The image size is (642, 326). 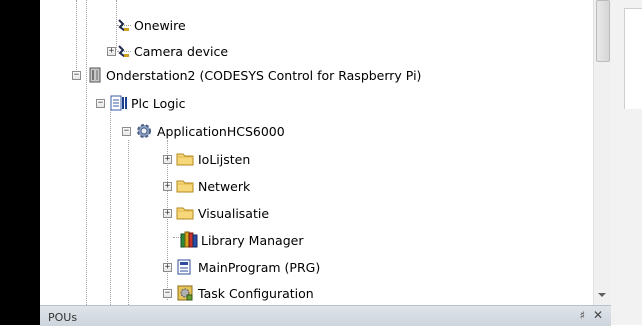 I want to click on tree-item-label: Plc Logic, so click(x=158, y=103).